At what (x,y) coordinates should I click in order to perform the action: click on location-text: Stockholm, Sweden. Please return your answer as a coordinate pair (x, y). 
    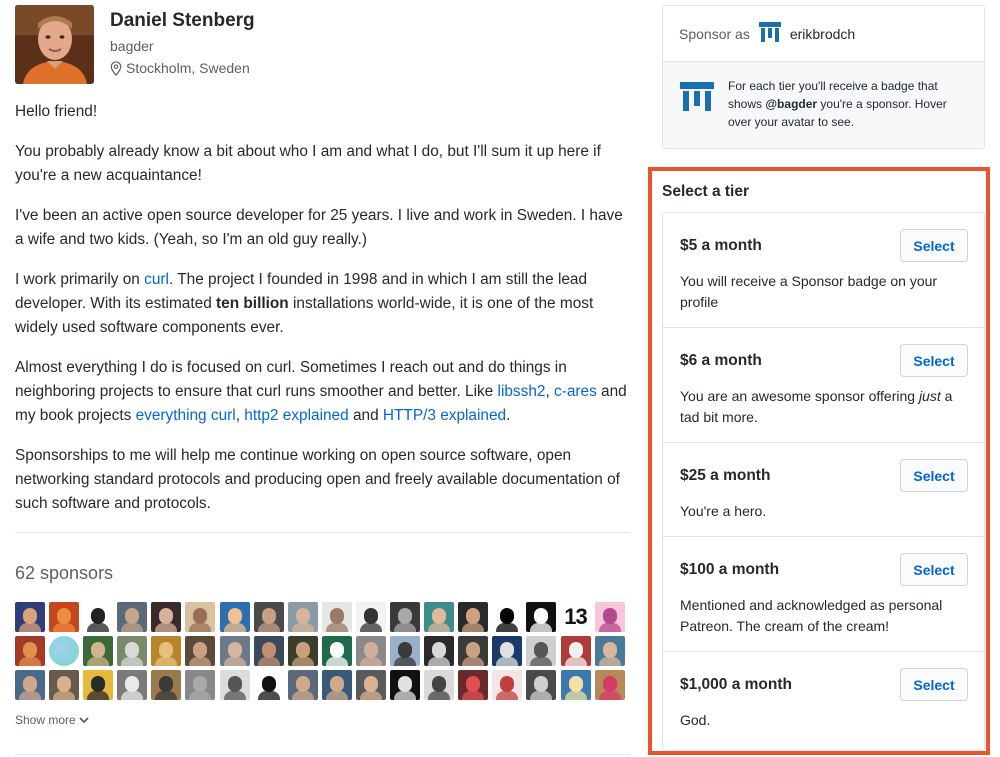
    Looking at the image, I should click on (188, 68).